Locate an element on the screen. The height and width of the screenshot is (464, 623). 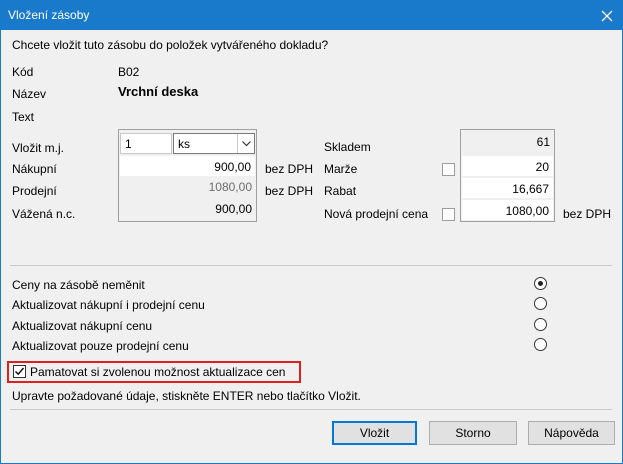
checkmark-icon is located at coordinates (19, 371).